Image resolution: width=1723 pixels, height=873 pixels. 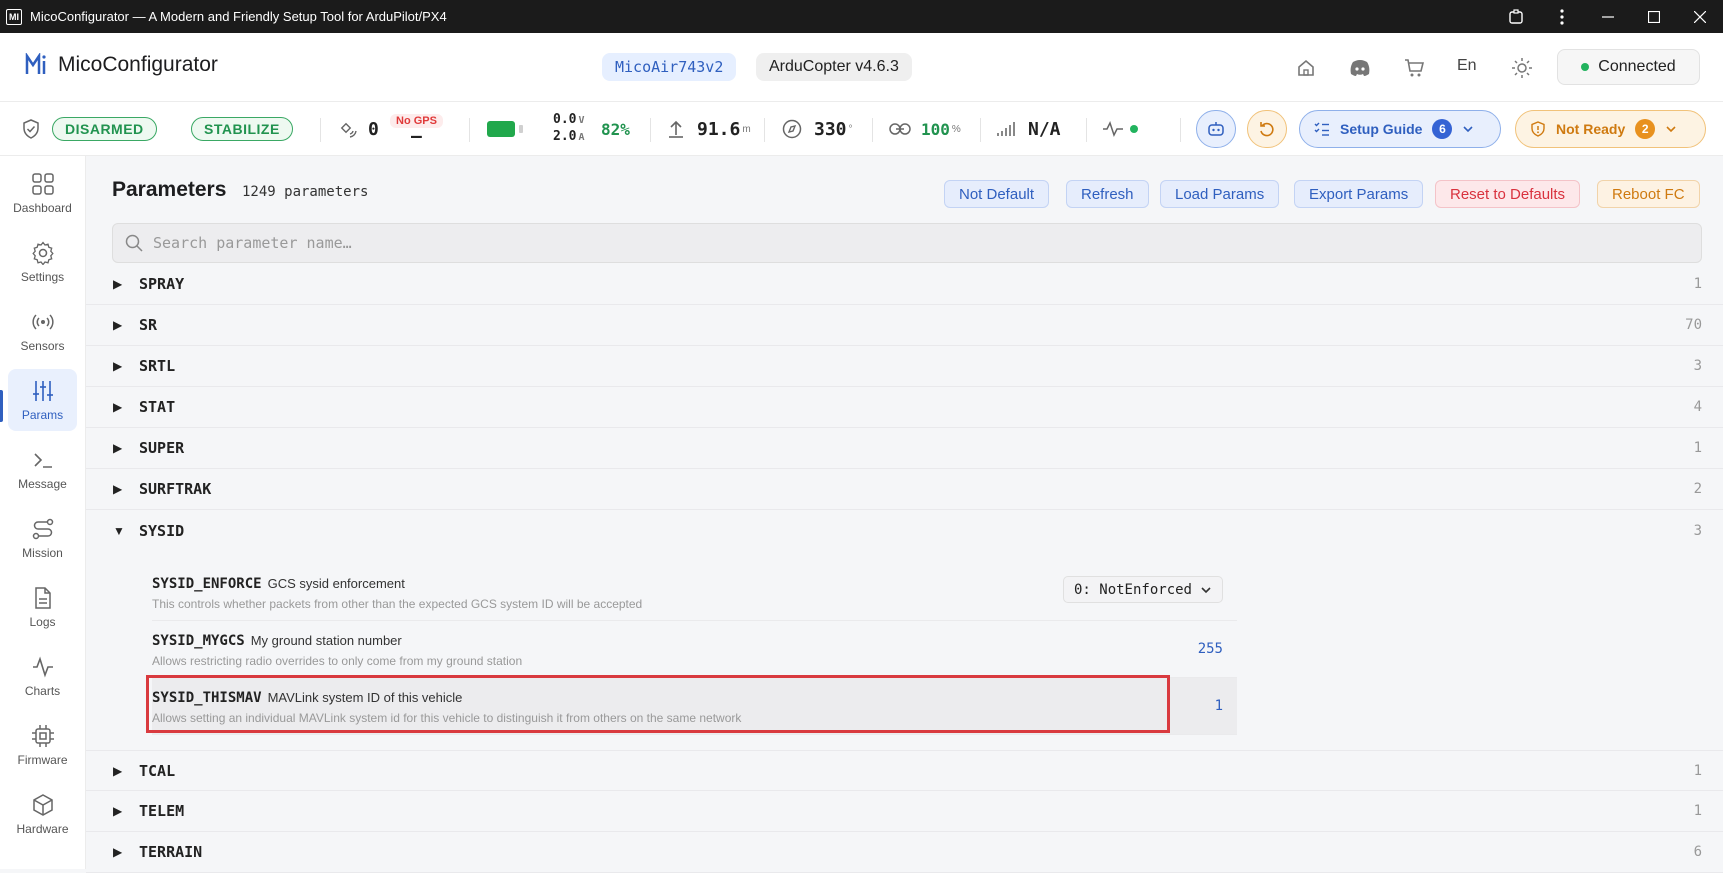 What do you see at coordinates (1142, 589) in the screenshot?
I see `param-value-select: 0: NotEnforced` at bounding box center [1142, 589].